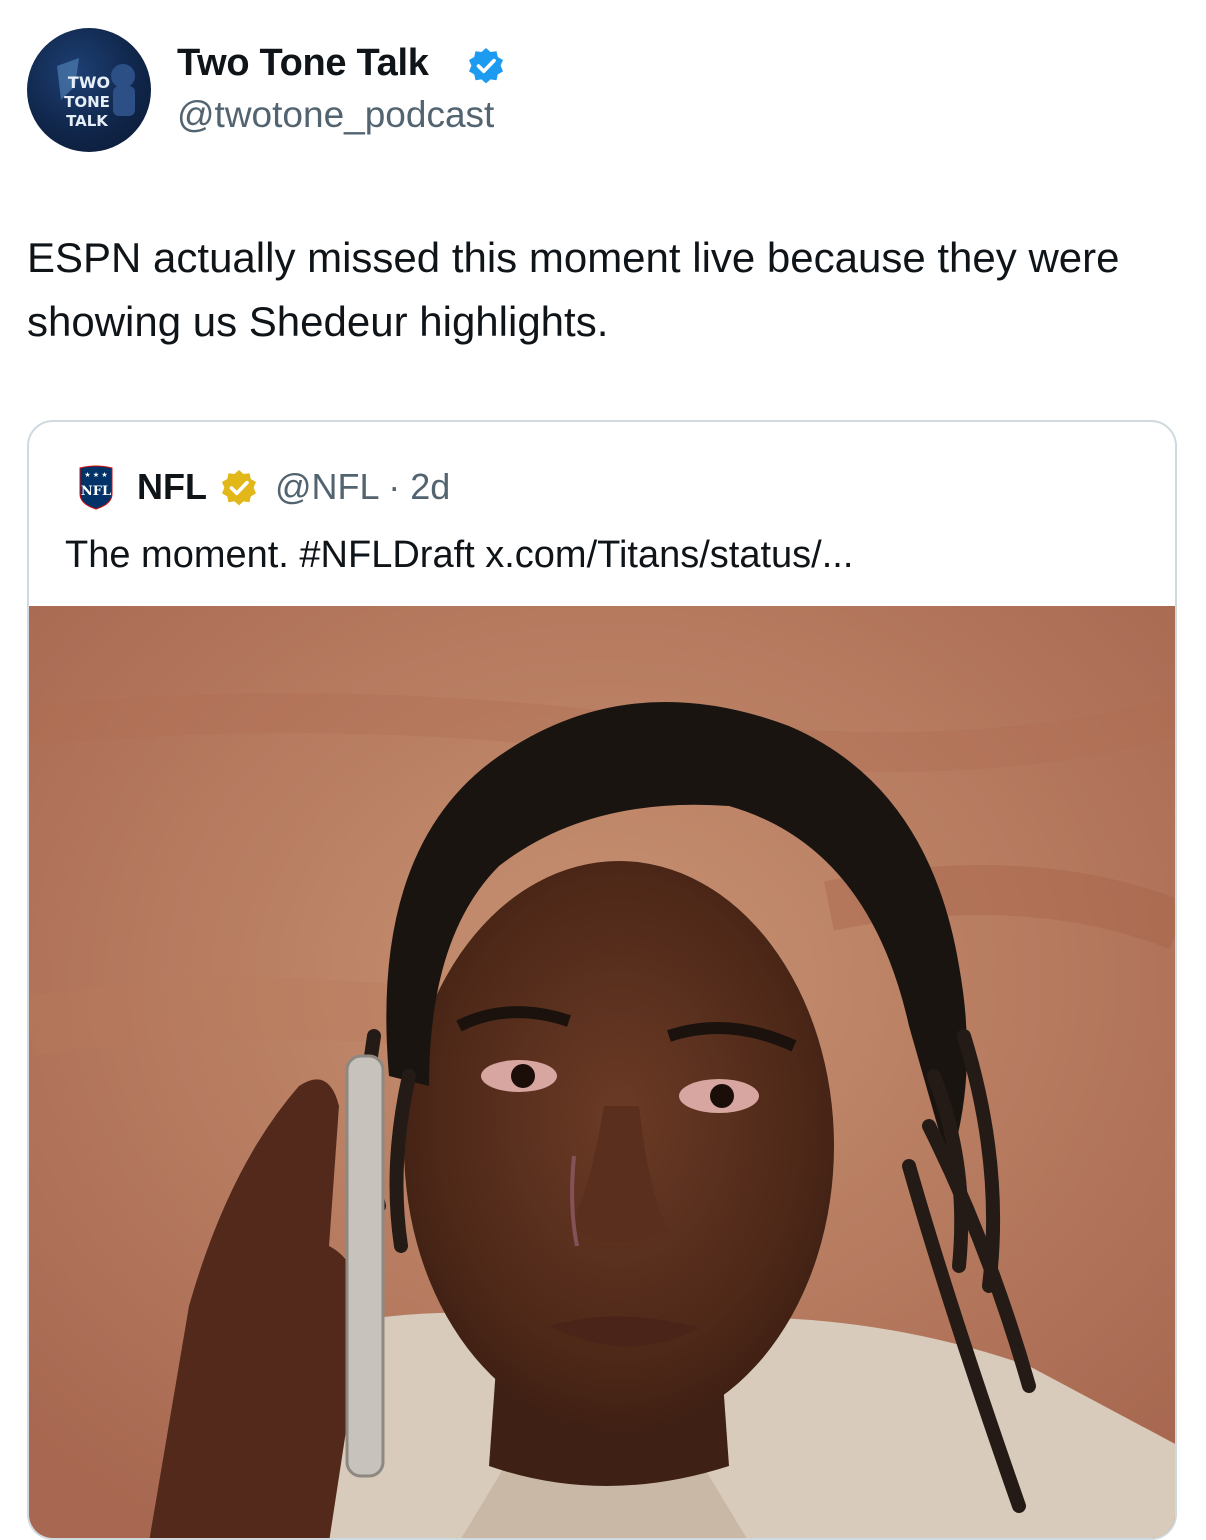 The image size is (1206, 1540). I want to click on verified-gold-badge-icon, so click(239, 488).